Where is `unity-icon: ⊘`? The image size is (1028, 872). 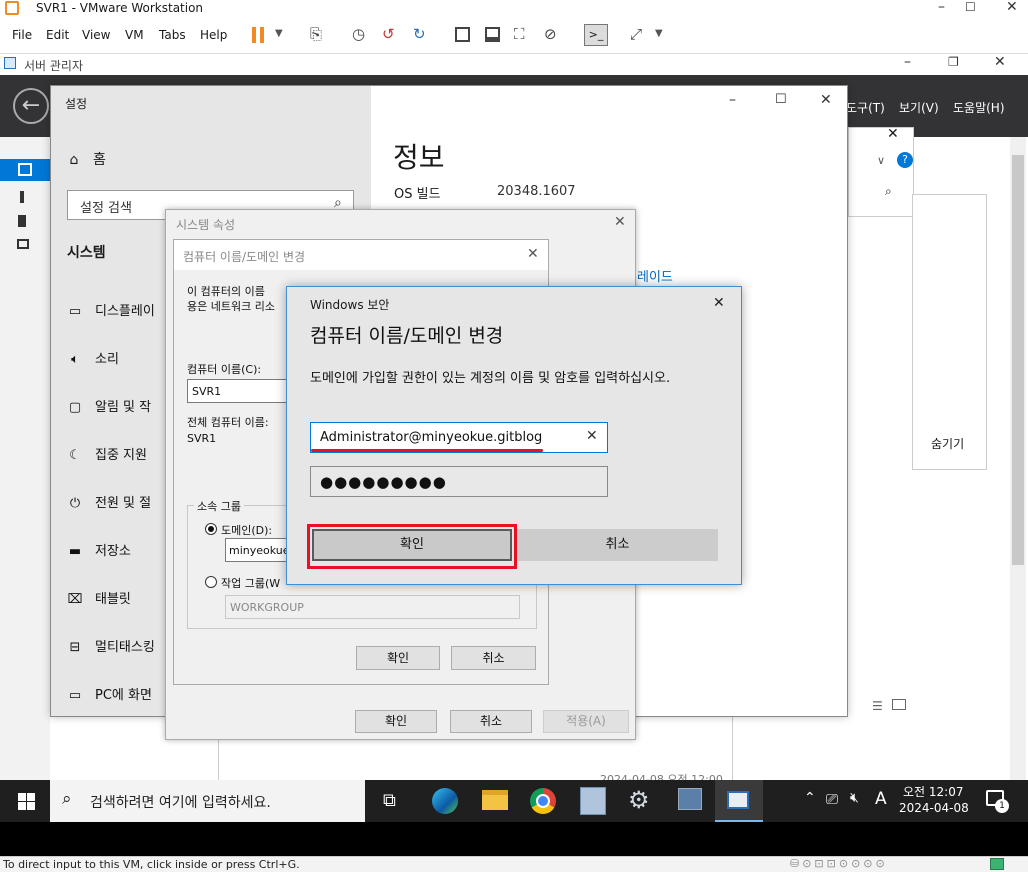 unity-icon: ⊘ is located at coordinates (550, 34).